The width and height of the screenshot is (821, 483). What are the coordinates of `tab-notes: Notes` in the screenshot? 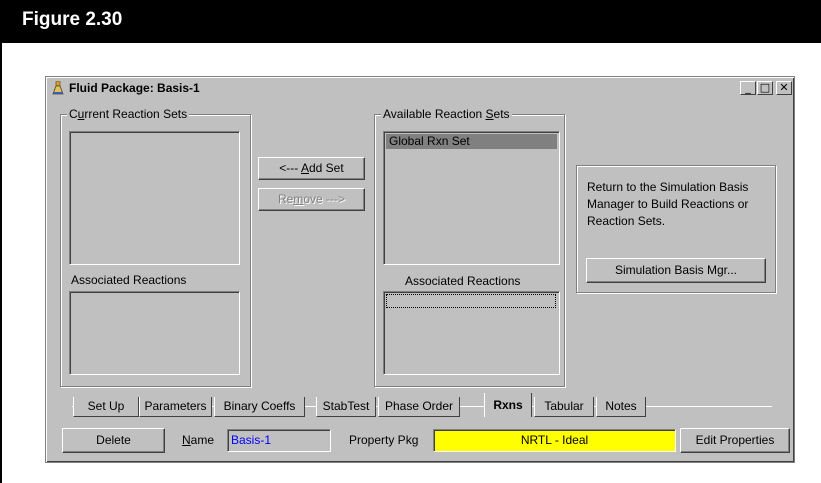 It's located at (621, 407).